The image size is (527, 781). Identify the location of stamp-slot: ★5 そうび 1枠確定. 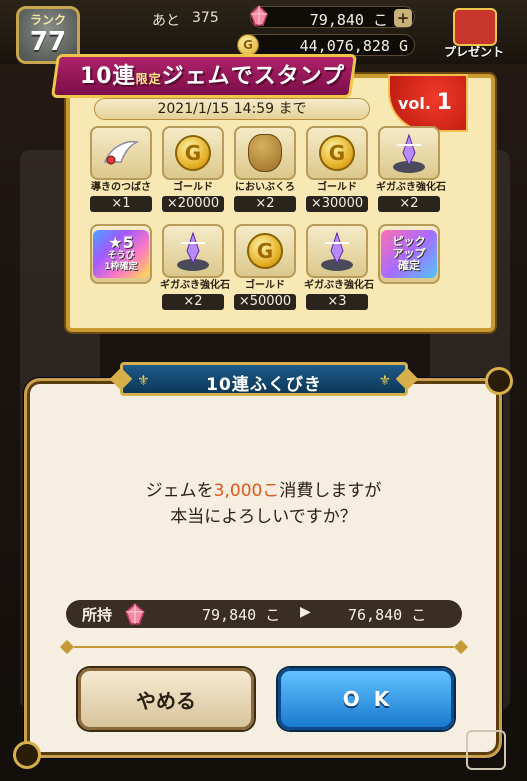
(121, 254).